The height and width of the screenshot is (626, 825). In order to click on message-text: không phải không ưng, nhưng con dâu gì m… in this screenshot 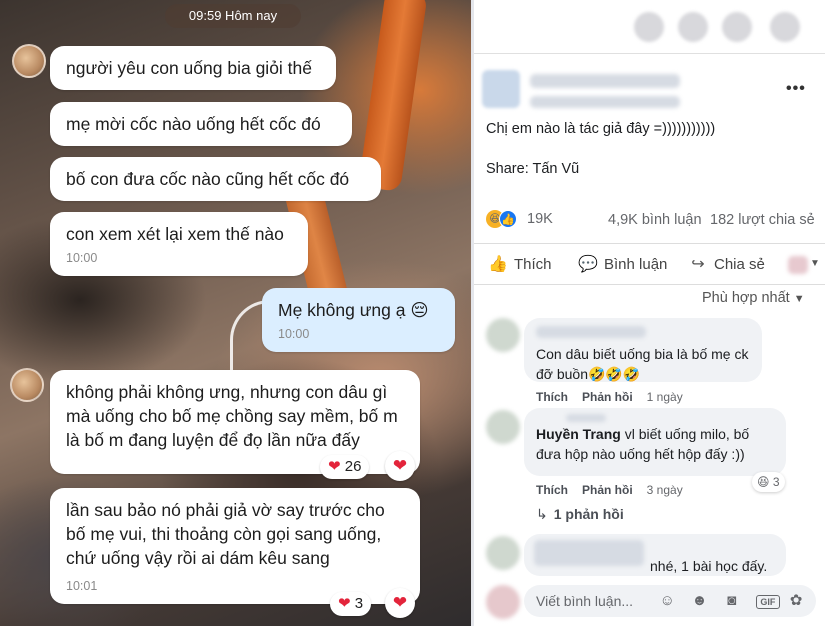, I will do `click(232, 416)`.